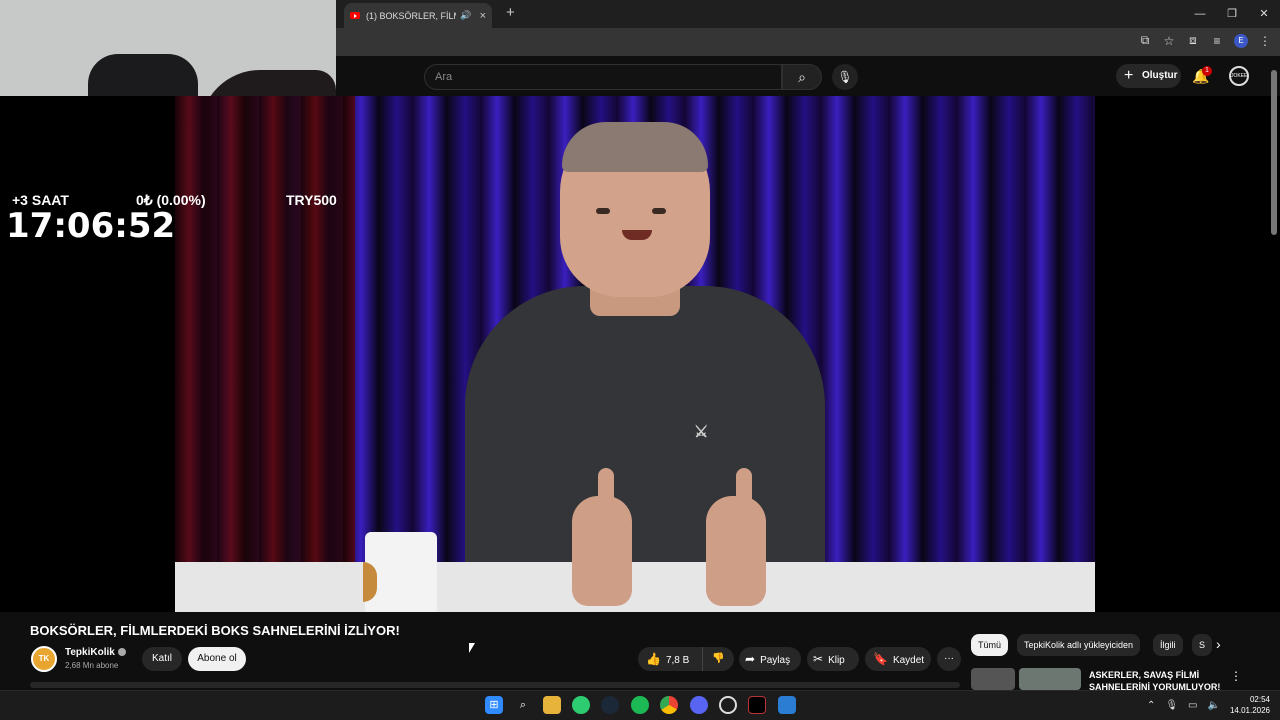 The width and height of the screenshot is (1280, 720). I want to click on video-person-hair, so click(635, 147).